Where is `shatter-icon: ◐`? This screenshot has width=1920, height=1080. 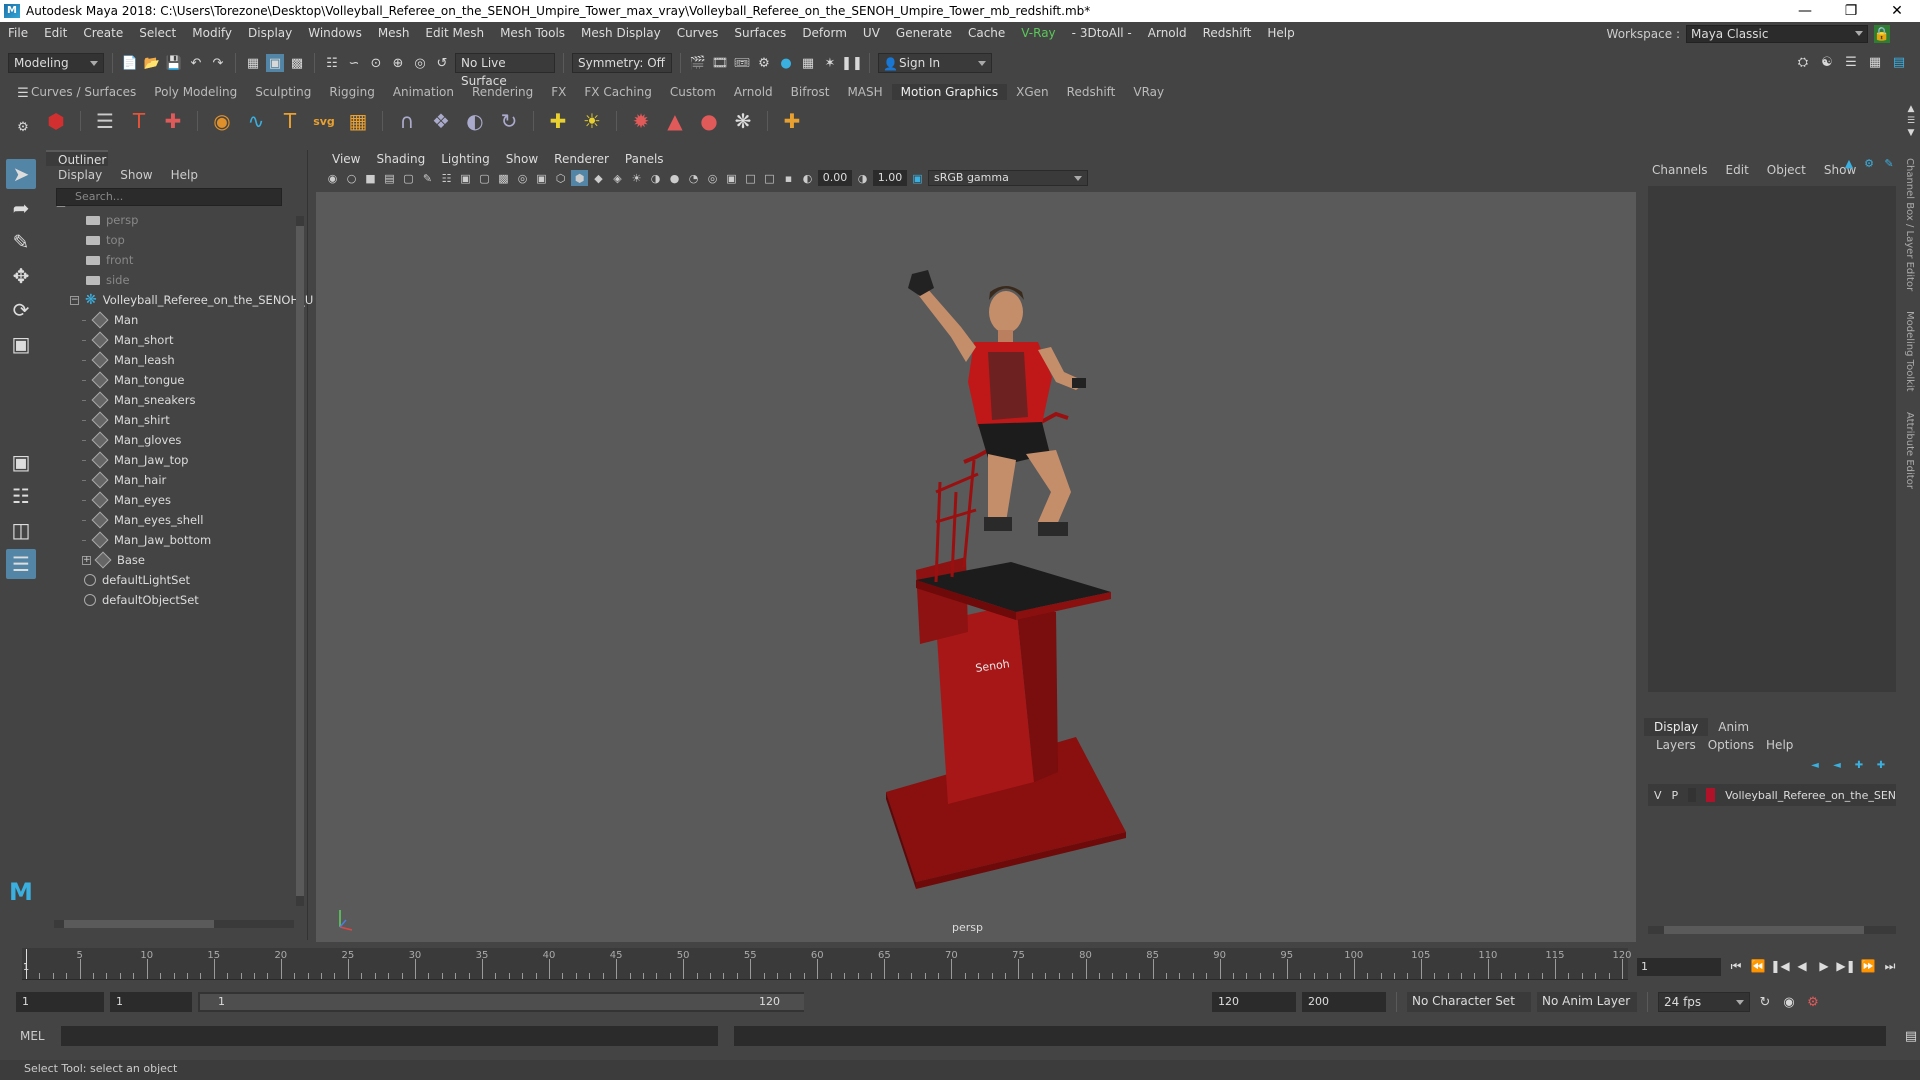
shatter-icon: ◐ is located at coordinates (475, 121).